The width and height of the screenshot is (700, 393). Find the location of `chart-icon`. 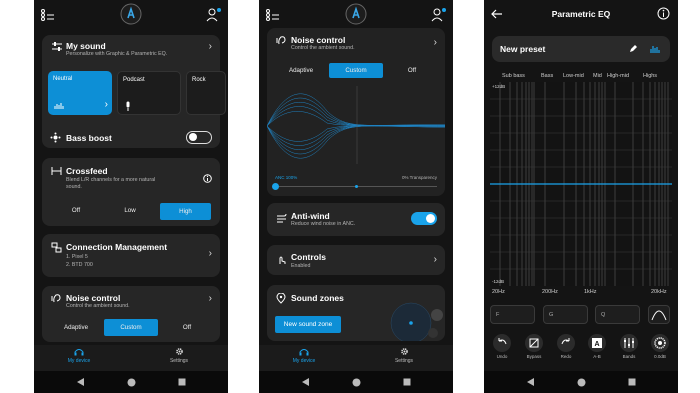

chart-icon is located at coordinates (655, 48).